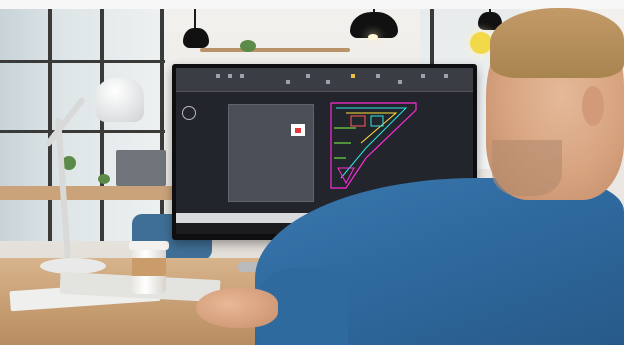  What do you see at coordinates (557, 43) in the screenshot?
I see `person-hair` at bounding box center [557, 43].